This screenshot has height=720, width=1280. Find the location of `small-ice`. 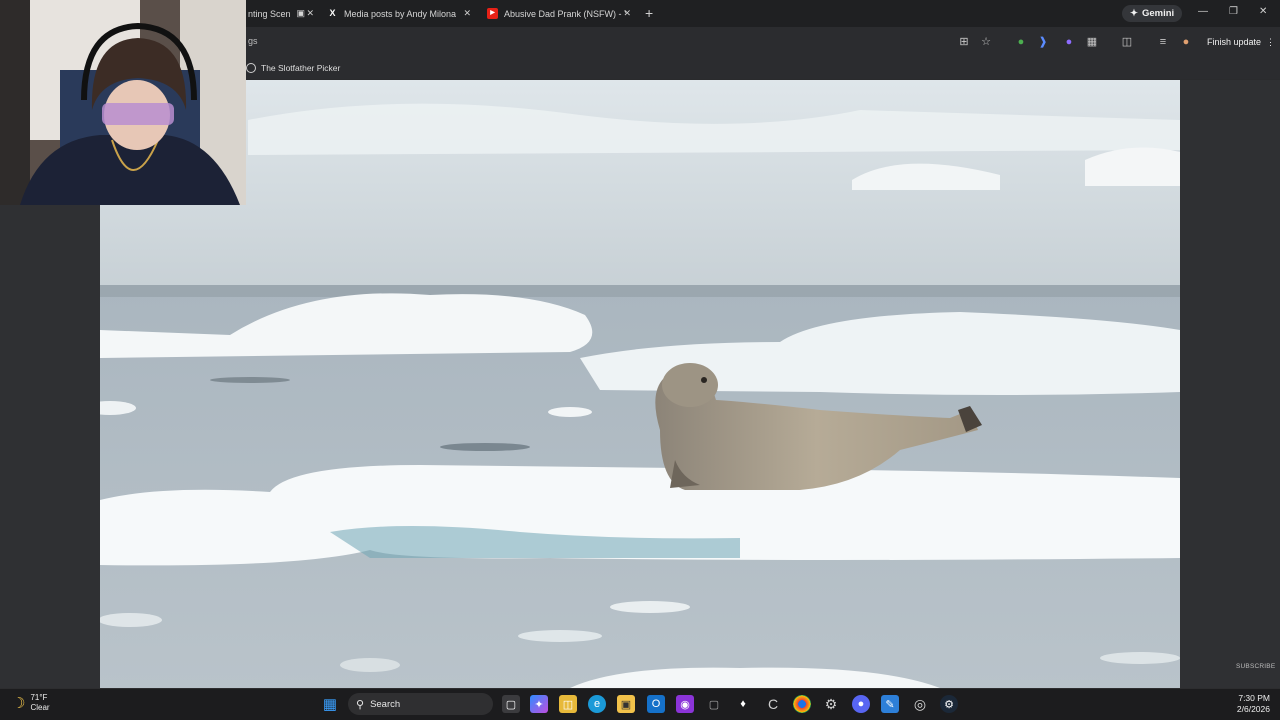

small-ice is located at coordinates (570, 412).